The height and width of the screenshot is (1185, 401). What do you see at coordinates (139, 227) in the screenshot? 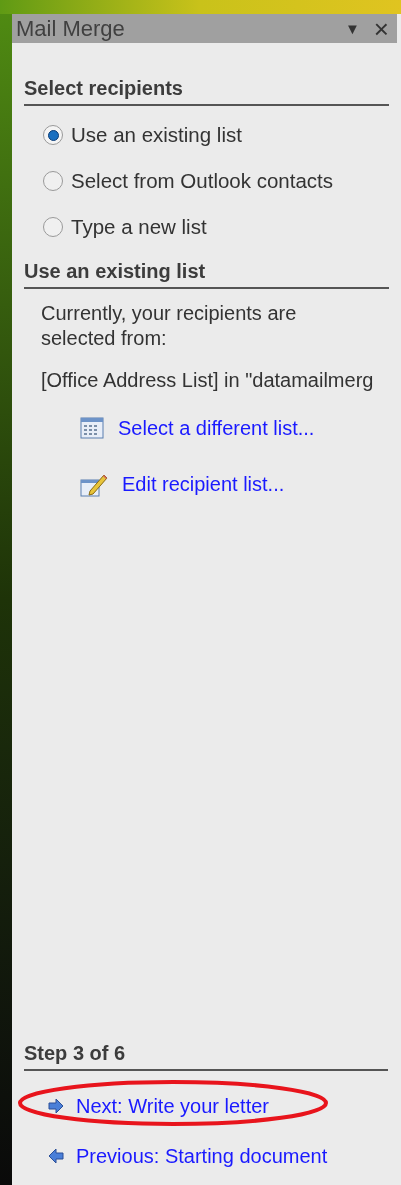
I see `radio-label: Type a new list` at bounding box center [139, 227].